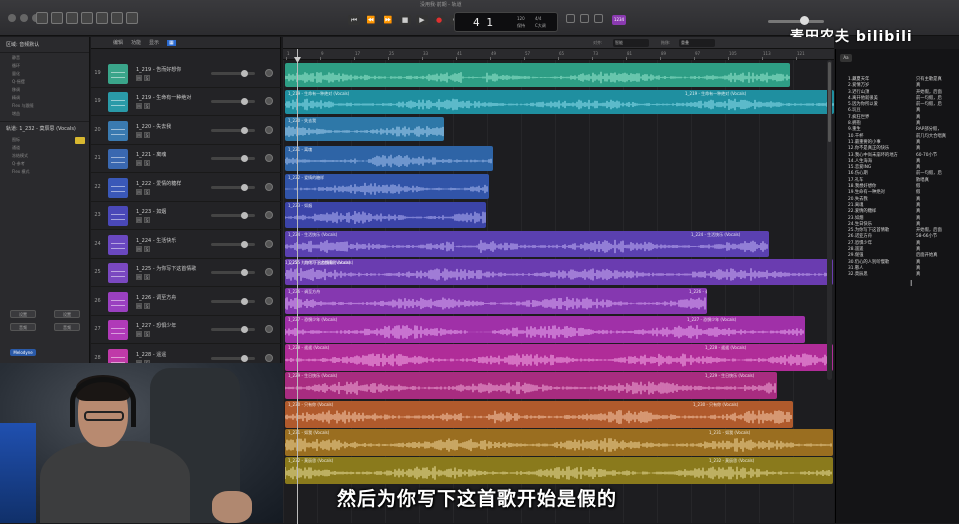 This screenshot has width=959, height=524. I want to click on audio-region: 1_231 - 如我 (Vocals) 1_231 - 如我 (Vocals), so click(559, 442).